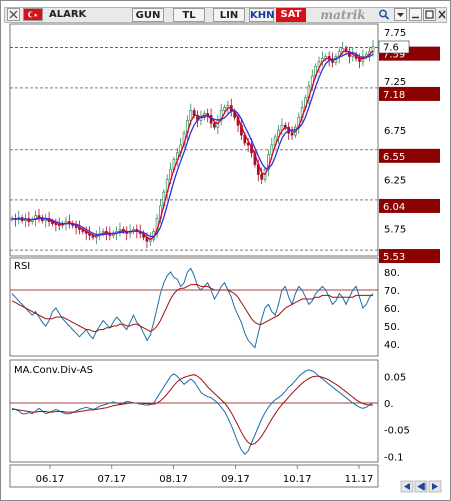  Describe the element at coordinates (235, 479) in the screenshot. I see `x-tick-label: 09.17` at that location.